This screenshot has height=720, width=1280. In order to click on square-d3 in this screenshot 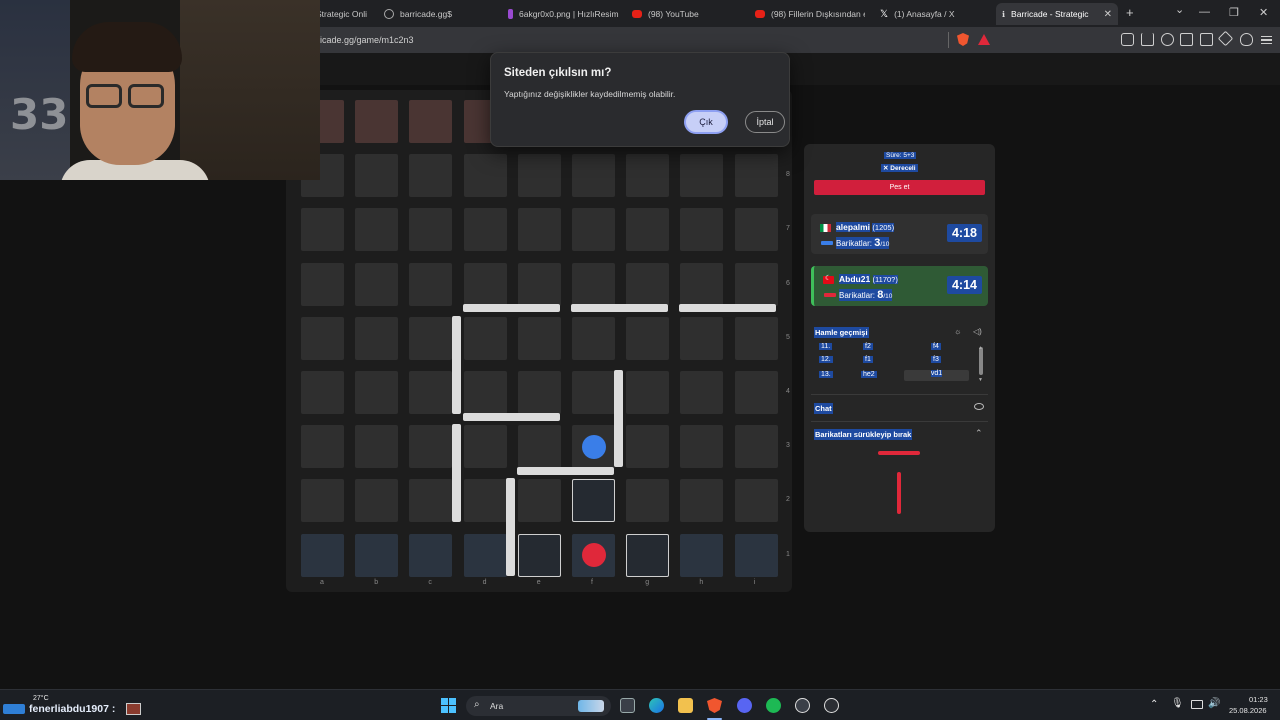, I will do `click(485, 447)`.